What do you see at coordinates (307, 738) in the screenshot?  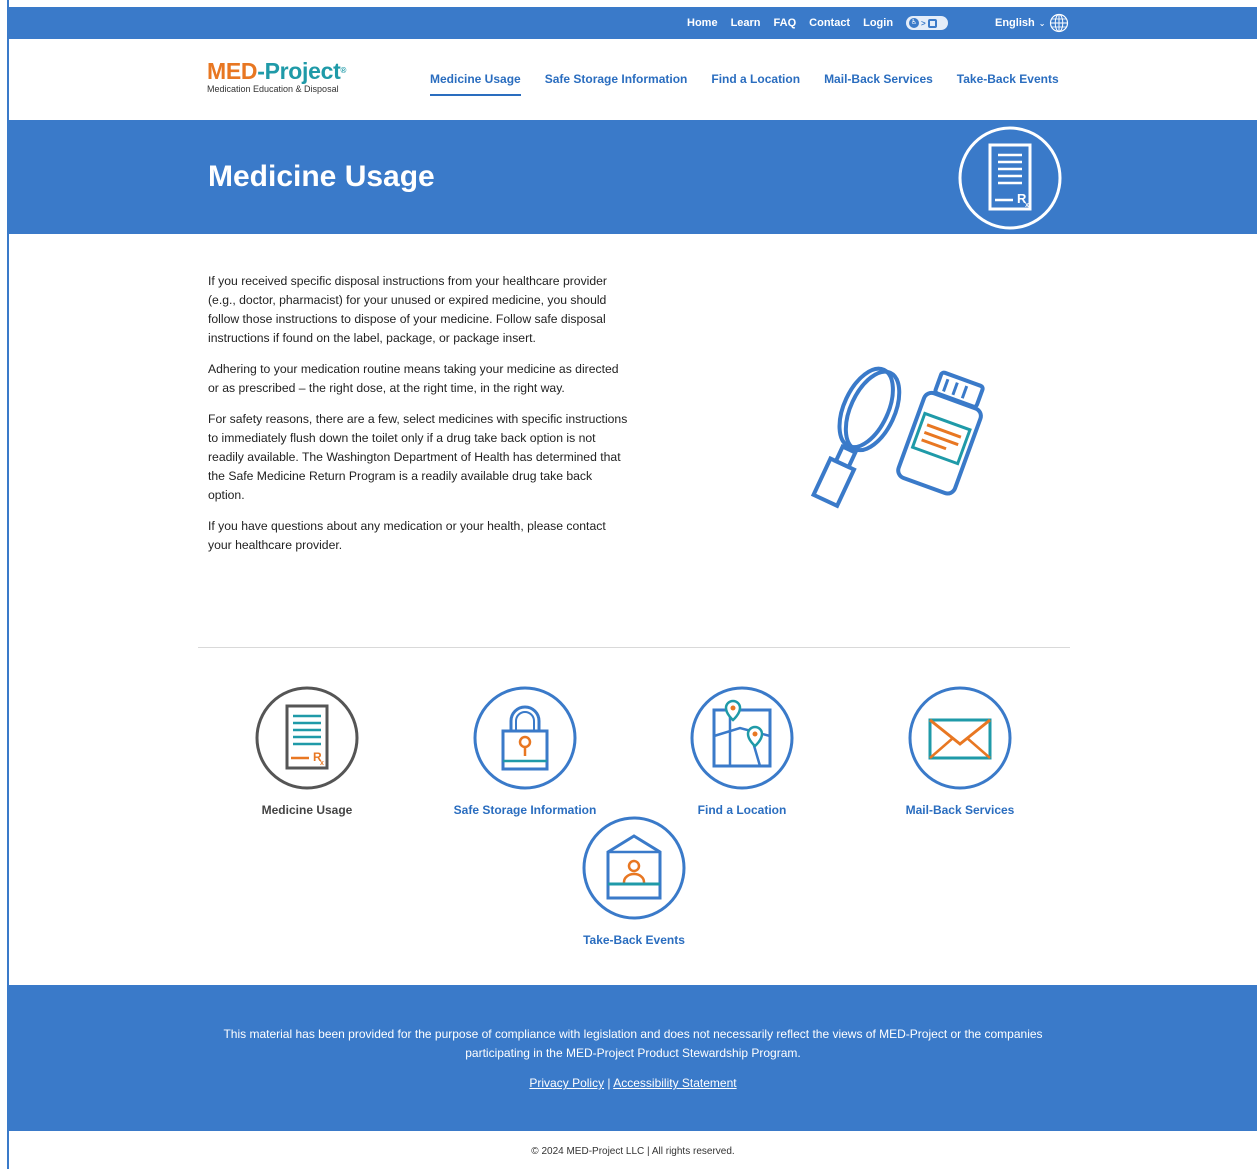 I see `prescription-icon: R x` at bounding box center [307, 738].